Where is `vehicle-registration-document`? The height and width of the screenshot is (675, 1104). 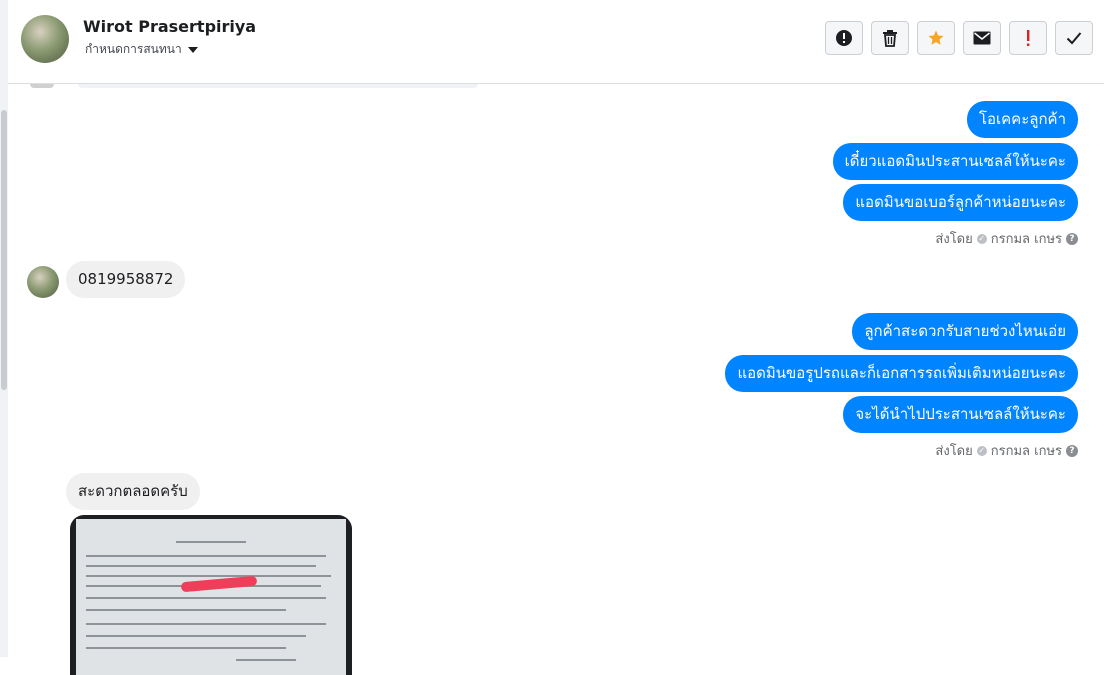
vehicle-registration-document is located at coordinates (211, 597).